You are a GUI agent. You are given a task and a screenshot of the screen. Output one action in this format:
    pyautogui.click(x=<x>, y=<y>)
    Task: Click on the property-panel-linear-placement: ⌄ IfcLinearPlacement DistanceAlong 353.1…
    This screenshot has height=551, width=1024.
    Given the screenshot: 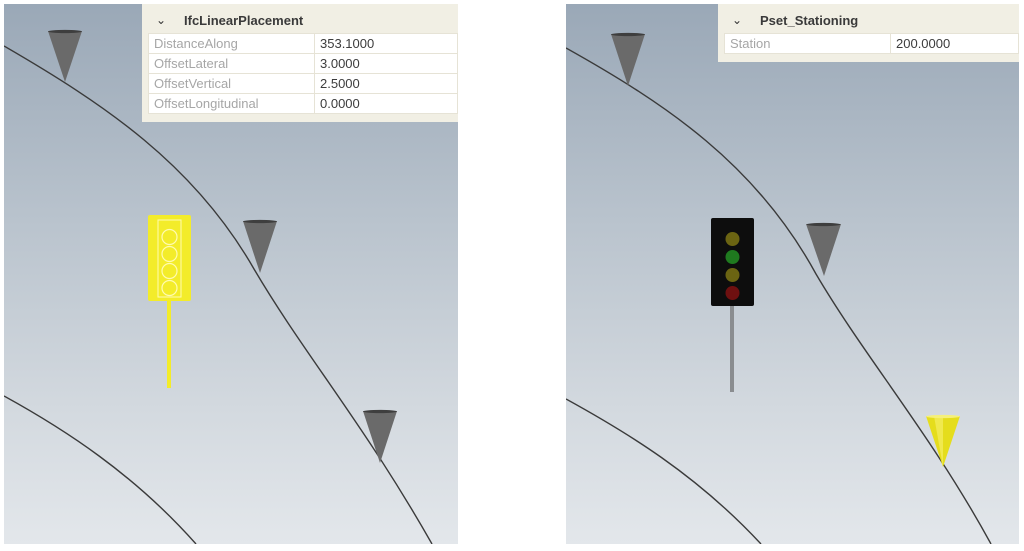 What is the action you would take?
    pyautogui.click(x=300, y=63)
    